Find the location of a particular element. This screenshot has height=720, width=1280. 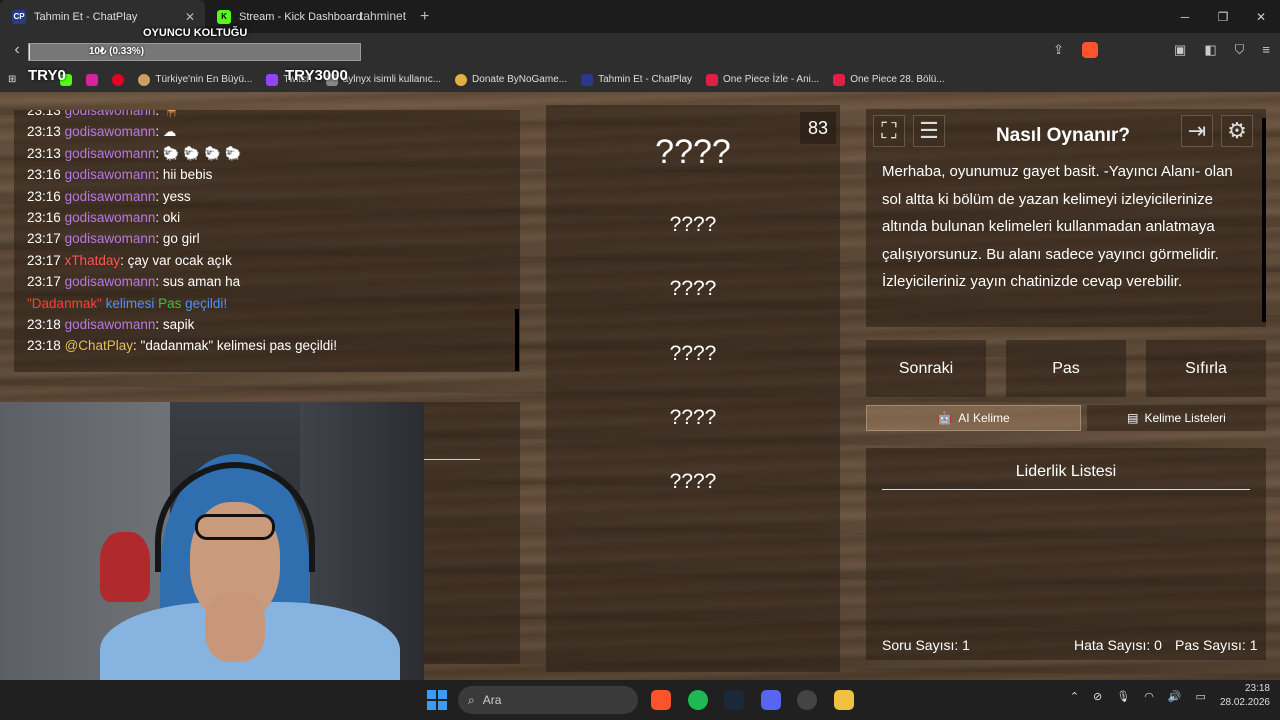

chatplay-favicon-icon: CP is located at coordinates (19, 16).